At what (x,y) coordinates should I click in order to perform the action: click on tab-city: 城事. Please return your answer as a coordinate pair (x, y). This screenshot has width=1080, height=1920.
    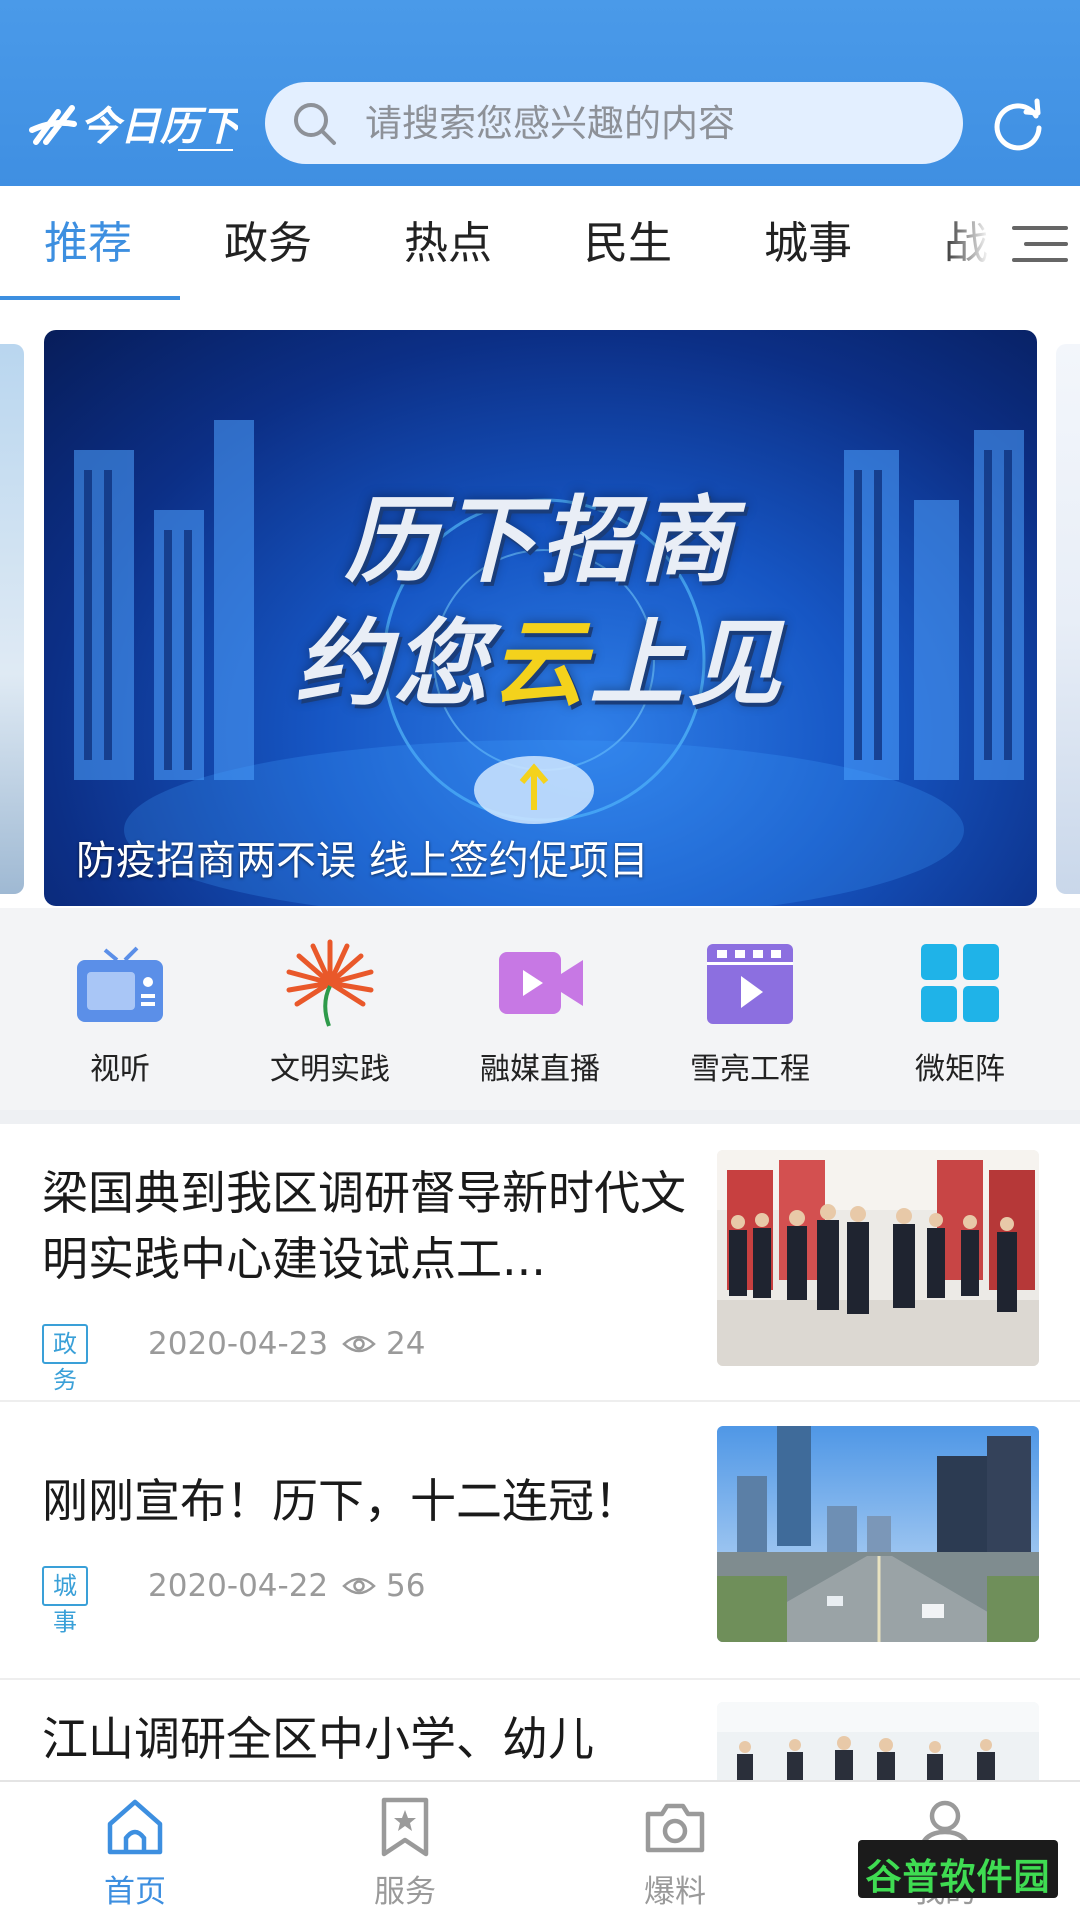
    Looking at the image, I should click on (808, 244).